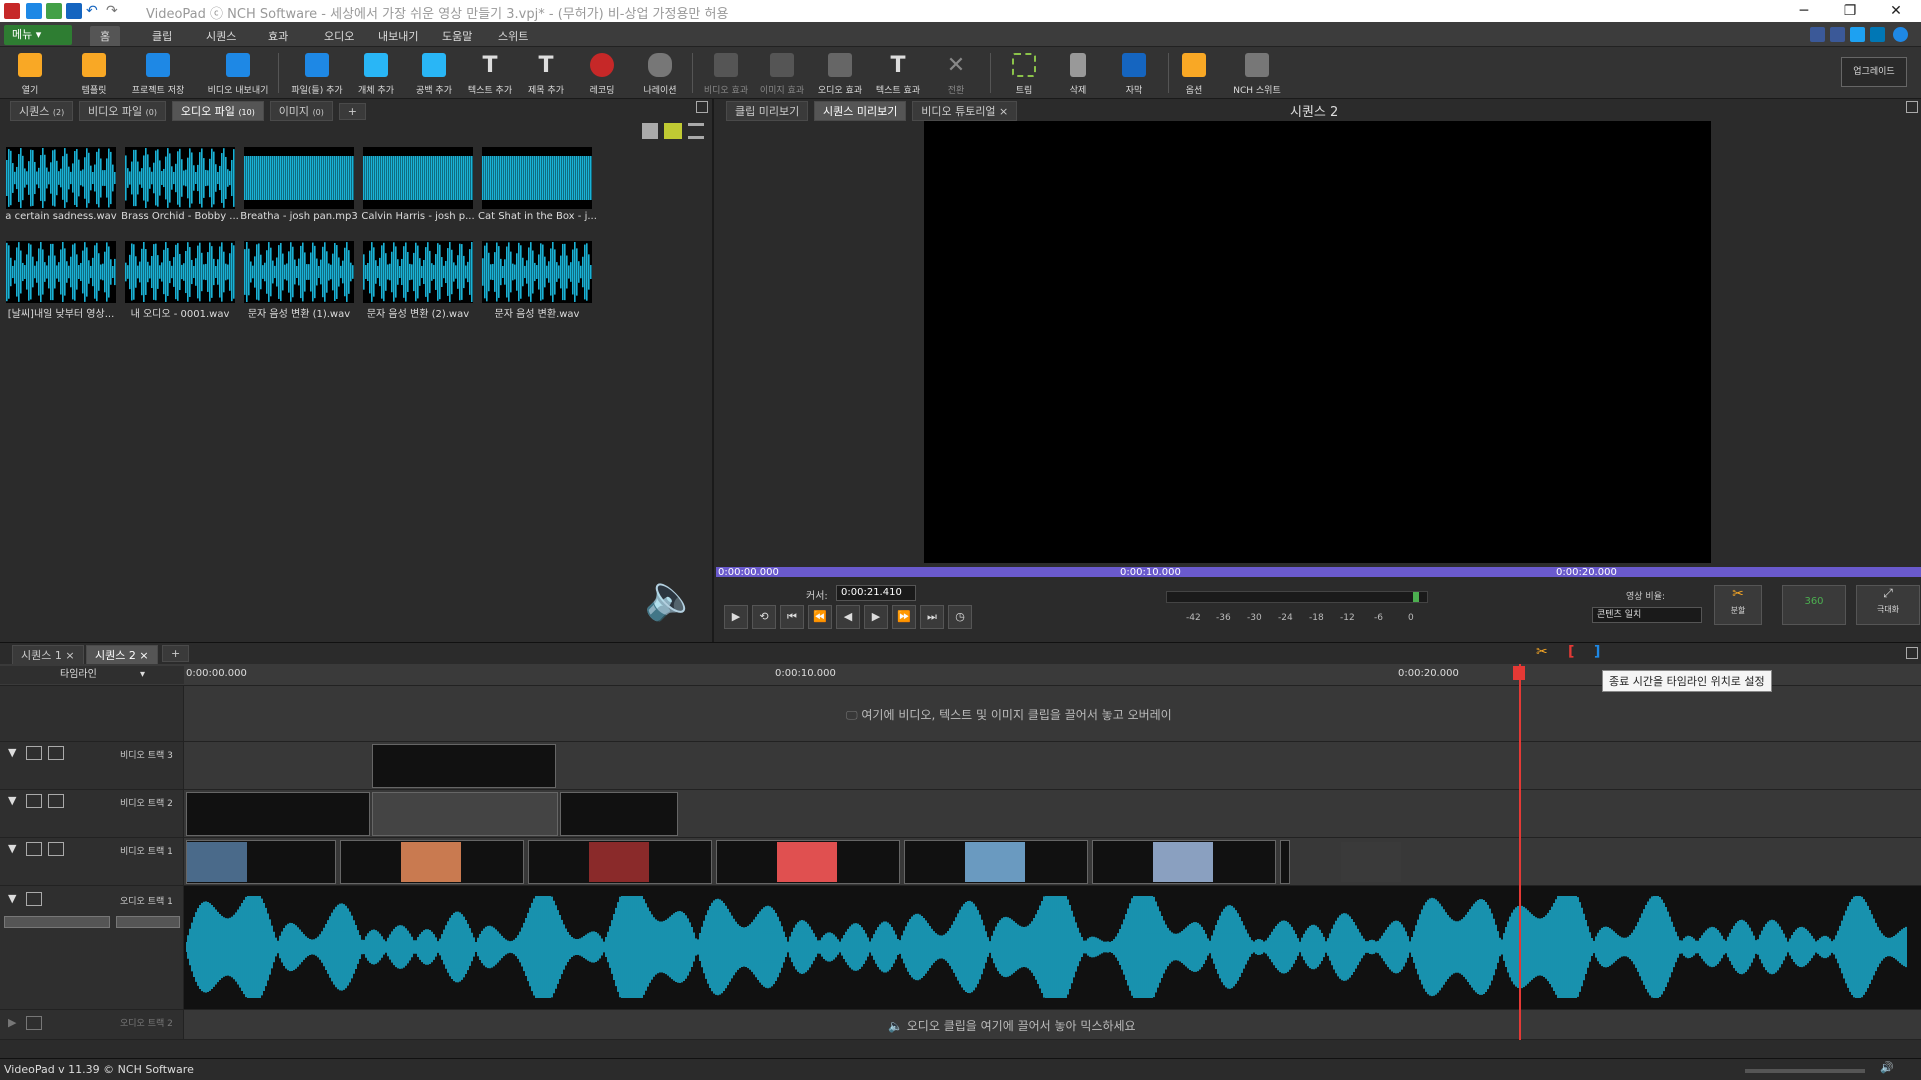  I want to click on go-start-button: ⏮, so click(792, 617).